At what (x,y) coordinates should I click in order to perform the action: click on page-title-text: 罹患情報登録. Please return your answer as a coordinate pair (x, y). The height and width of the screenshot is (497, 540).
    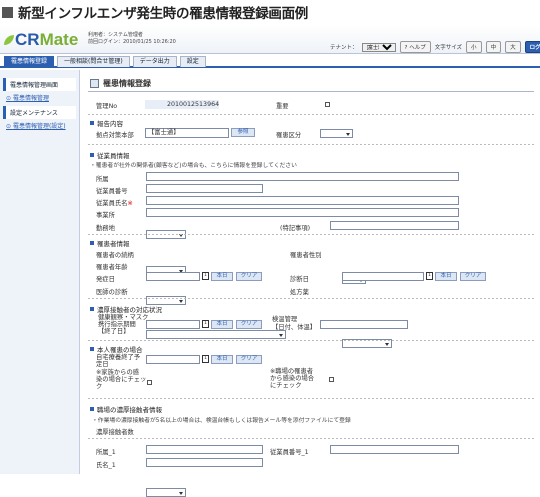
    Looking at the image, I should click on (127, 83).